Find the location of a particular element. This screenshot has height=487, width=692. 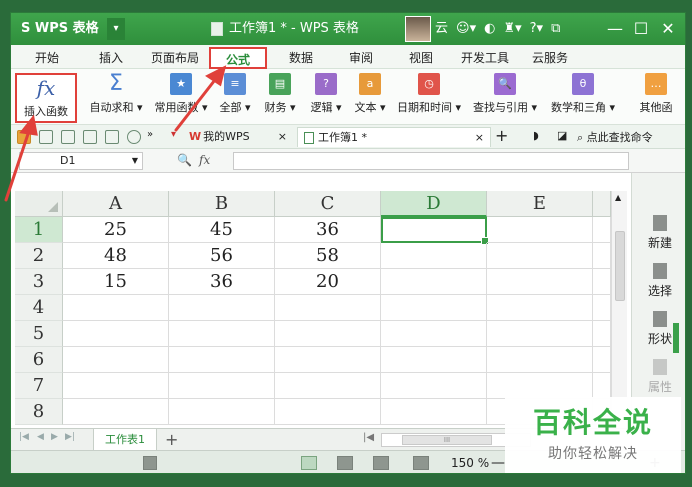

cell-b2: 56 is located at coordinates (222, 256).